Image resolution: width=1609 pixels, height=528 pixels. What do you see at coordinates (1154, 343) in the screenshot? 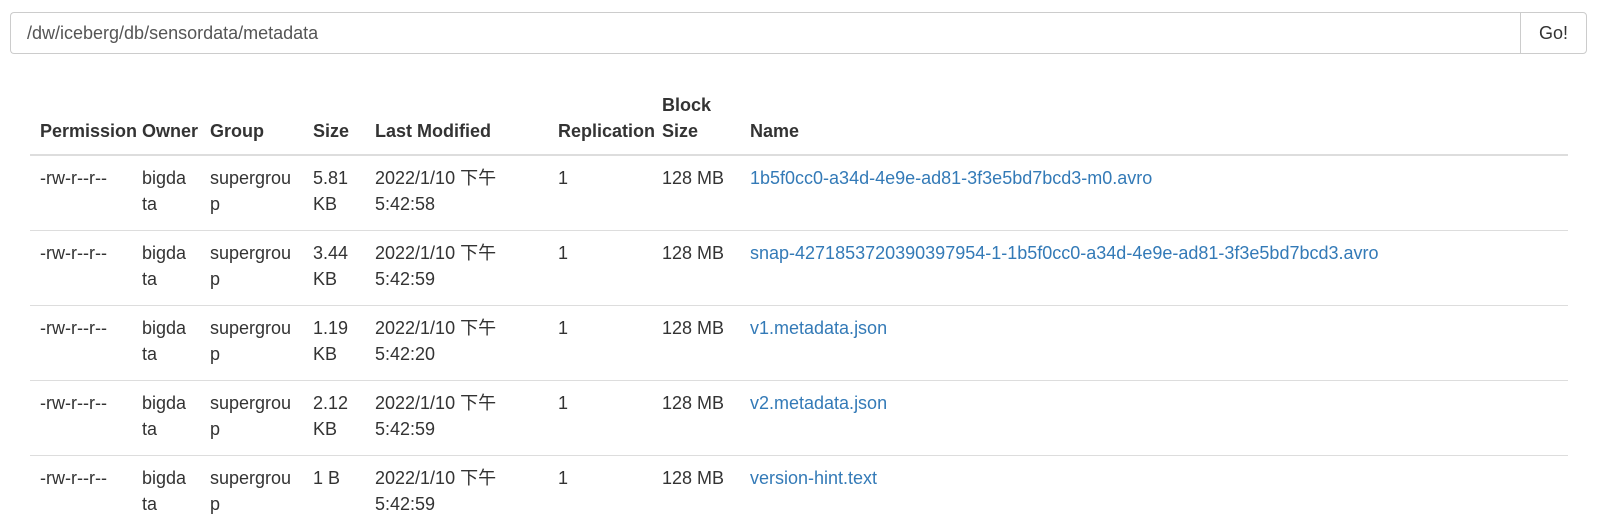
I see `cell-name: v1.metadata.json` at bounding box center [1154, 343].